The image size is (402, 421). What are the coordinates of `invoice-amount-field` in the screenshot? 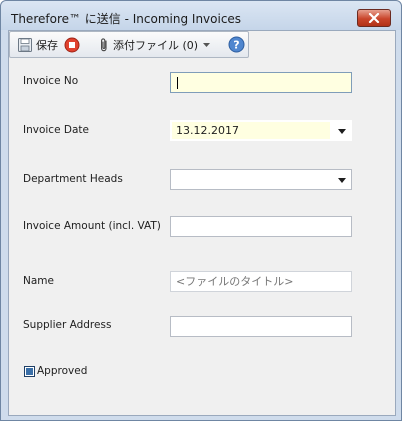 It's located at (261, 226).